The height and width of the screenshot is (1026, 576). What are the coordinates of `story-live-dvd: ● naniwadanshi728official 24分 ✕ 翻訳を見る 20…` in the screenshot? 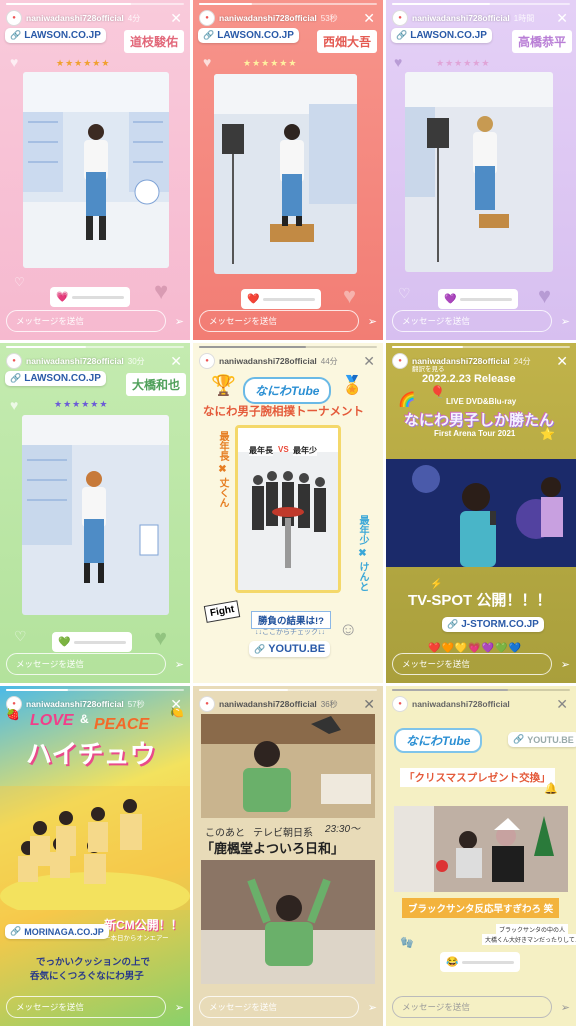 It's located at (481, 513).